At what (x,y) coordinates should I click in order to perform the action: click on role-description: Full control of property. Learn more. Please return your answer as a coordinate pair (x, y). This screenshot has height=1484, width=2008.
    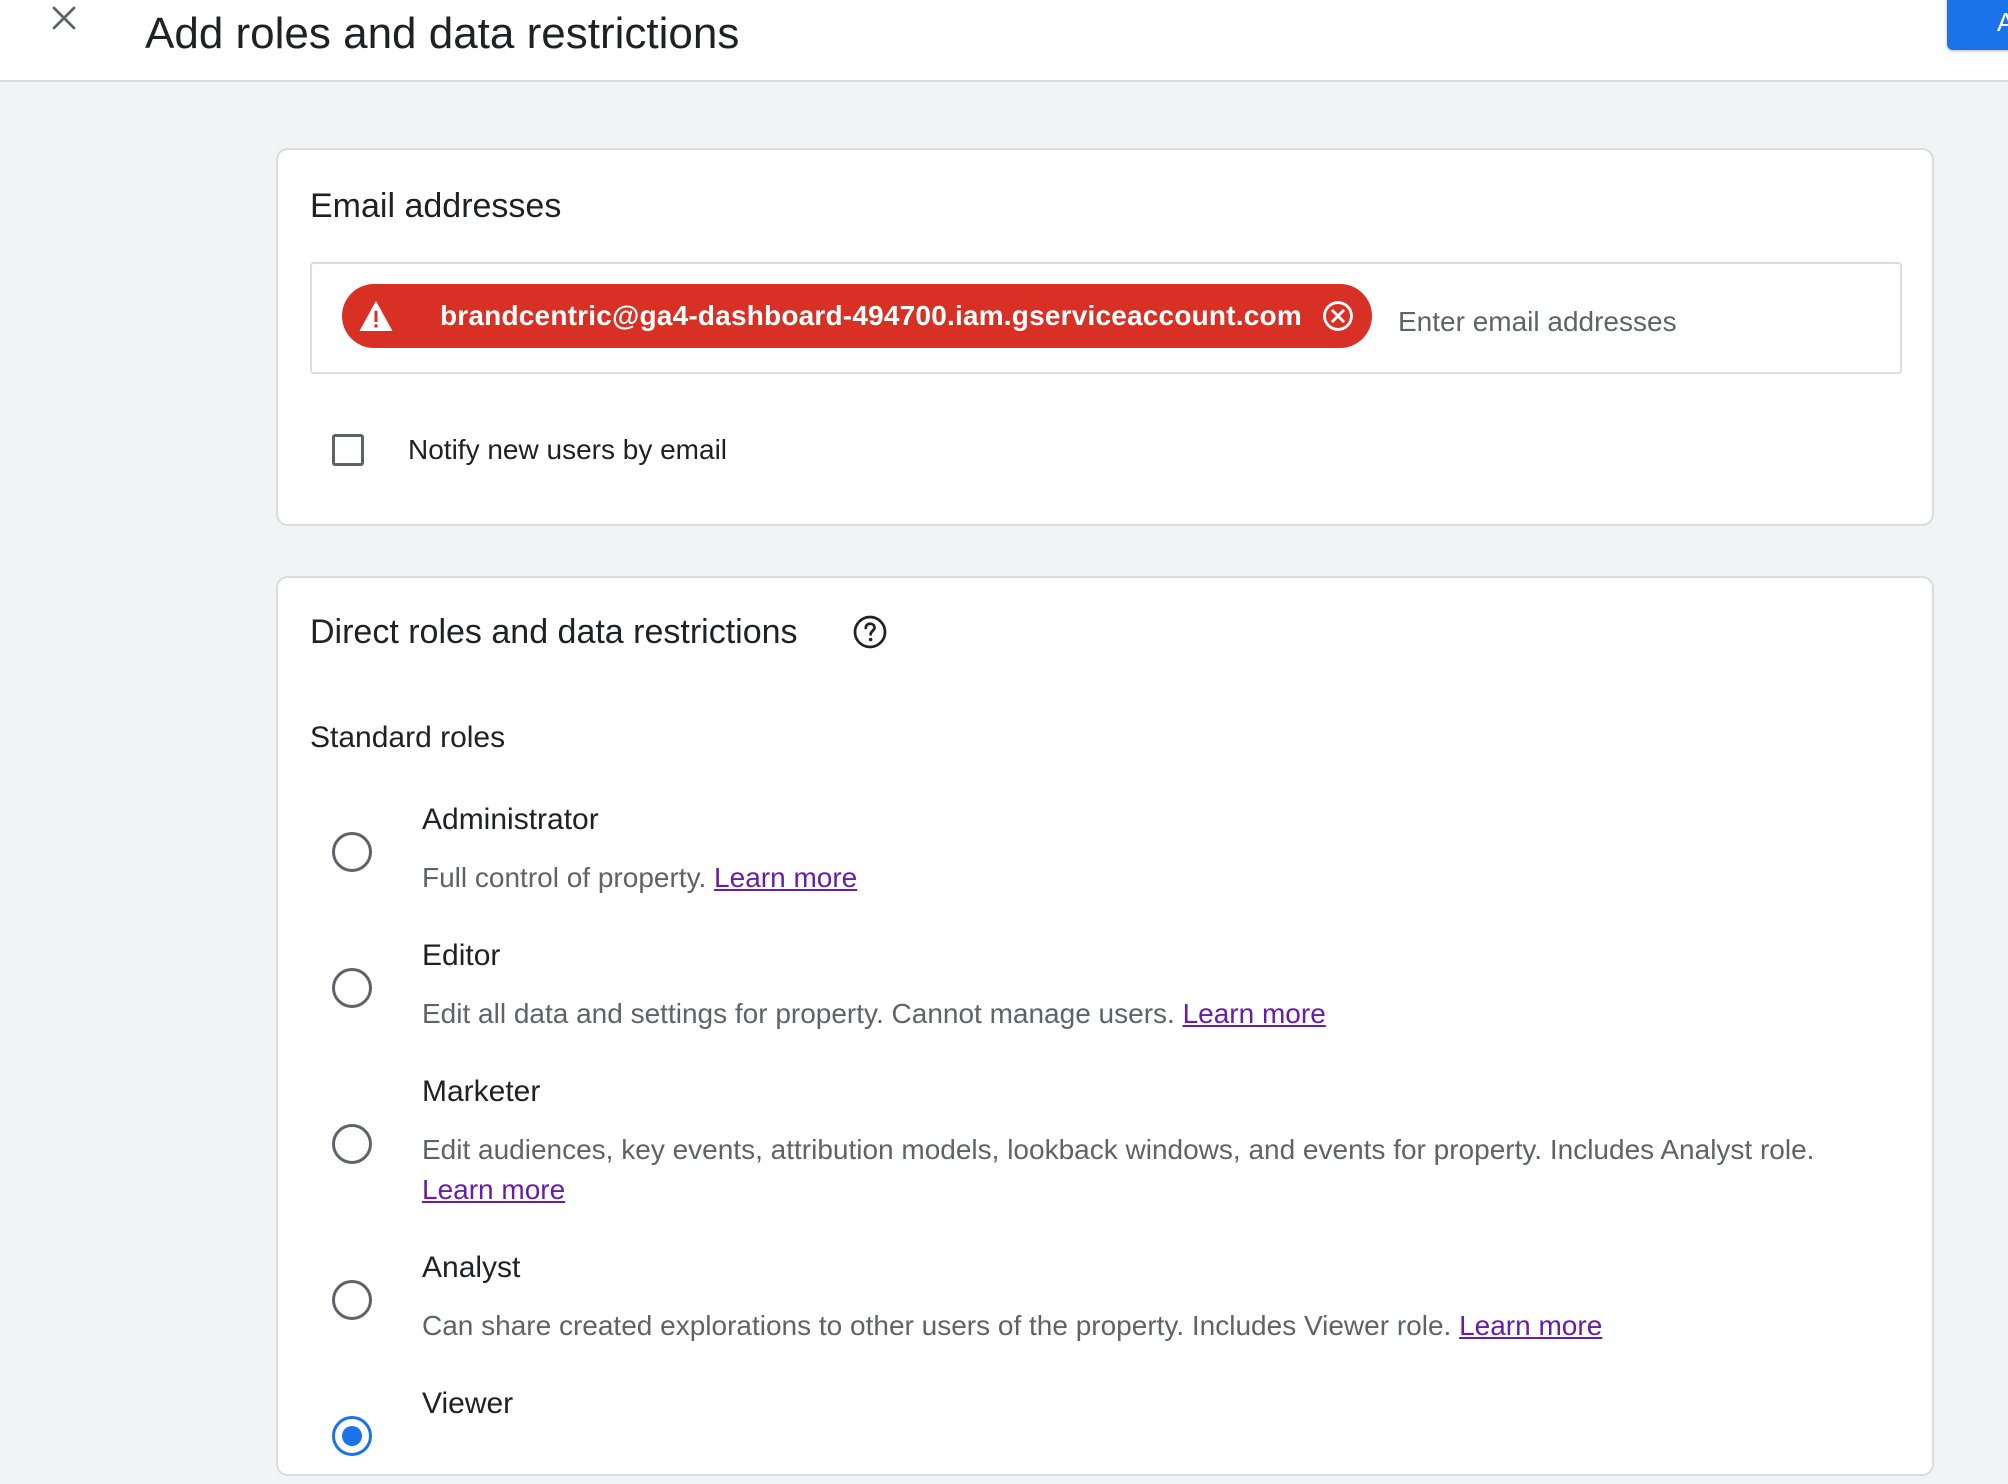
    Looking at the image, I should click on (1157, 878).